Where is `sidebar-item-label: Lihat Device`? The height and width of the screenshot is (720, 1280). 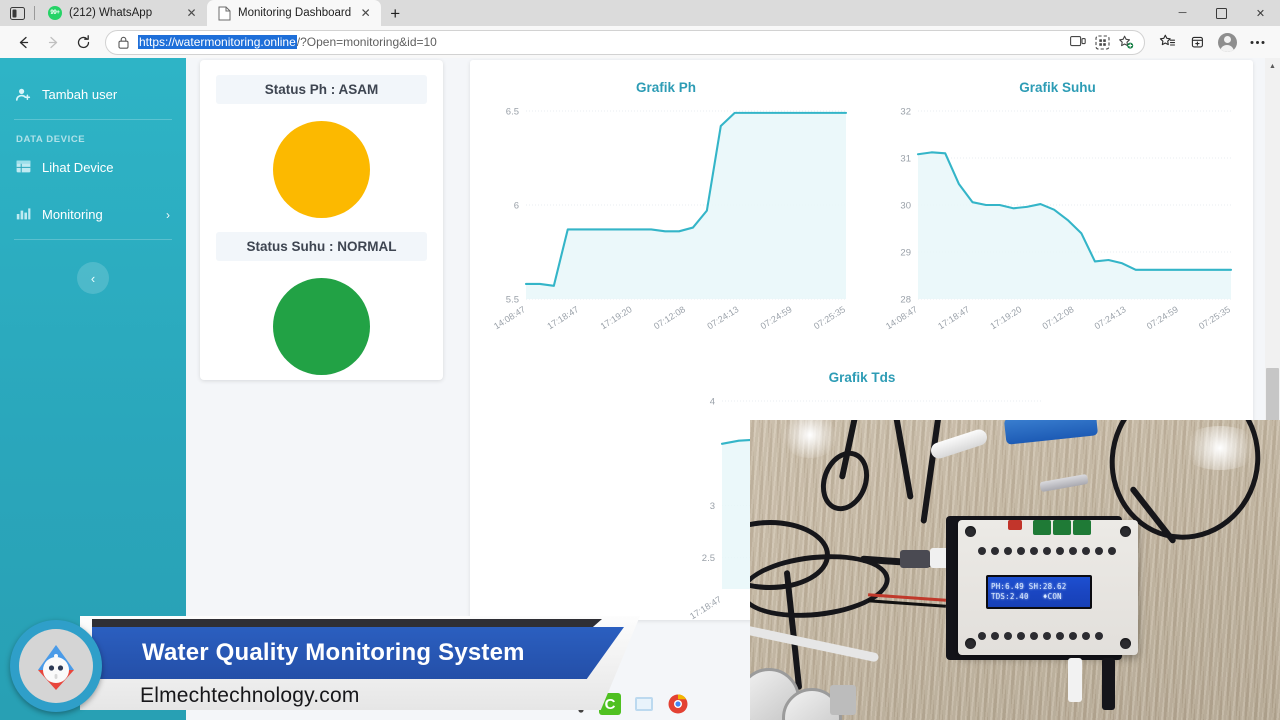 sidebar-item-label: Lihat Device is located at coordinates (78, 167).